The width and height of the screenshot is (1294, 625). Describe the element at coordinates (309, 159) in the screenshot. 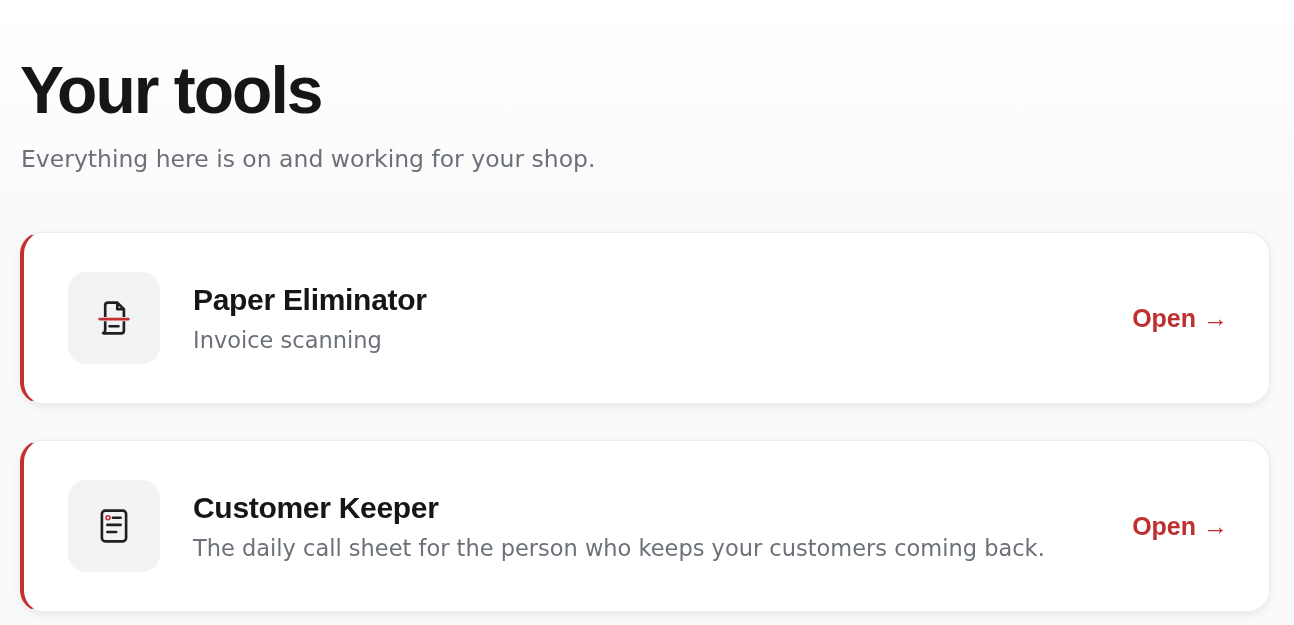

I see `page-subtitle: Everything here is on and working for your shop.` at that location.